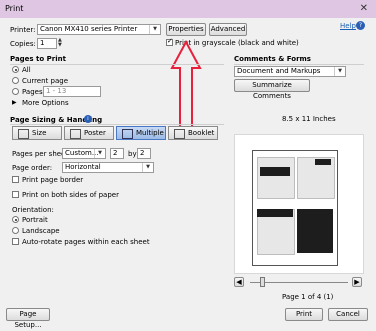  I want to click on page-border-label: Print page border, so click(53, 180).